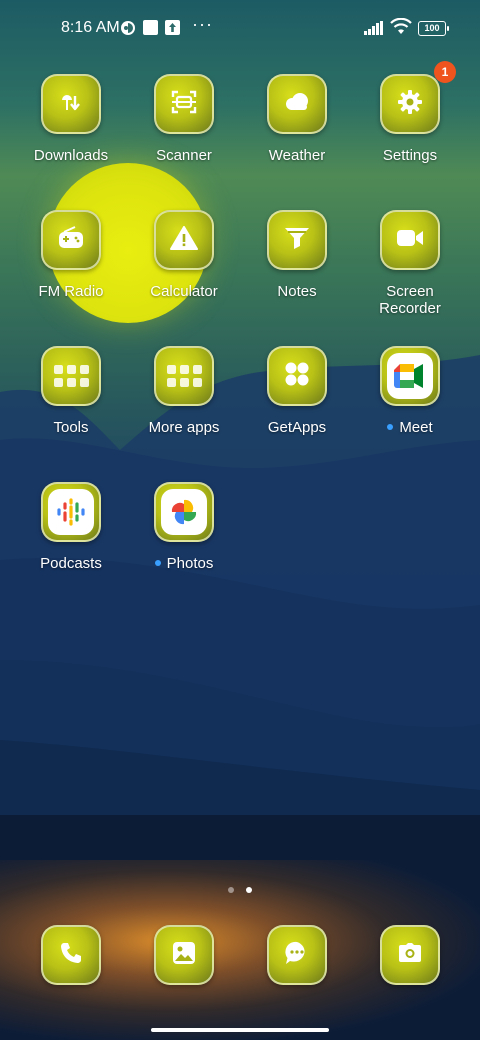 The height and width of the screenshot is (1040, 480). Describe the element at coordinates (433, 28) in the screenshot. I see `battery-icon: 100` at that location.